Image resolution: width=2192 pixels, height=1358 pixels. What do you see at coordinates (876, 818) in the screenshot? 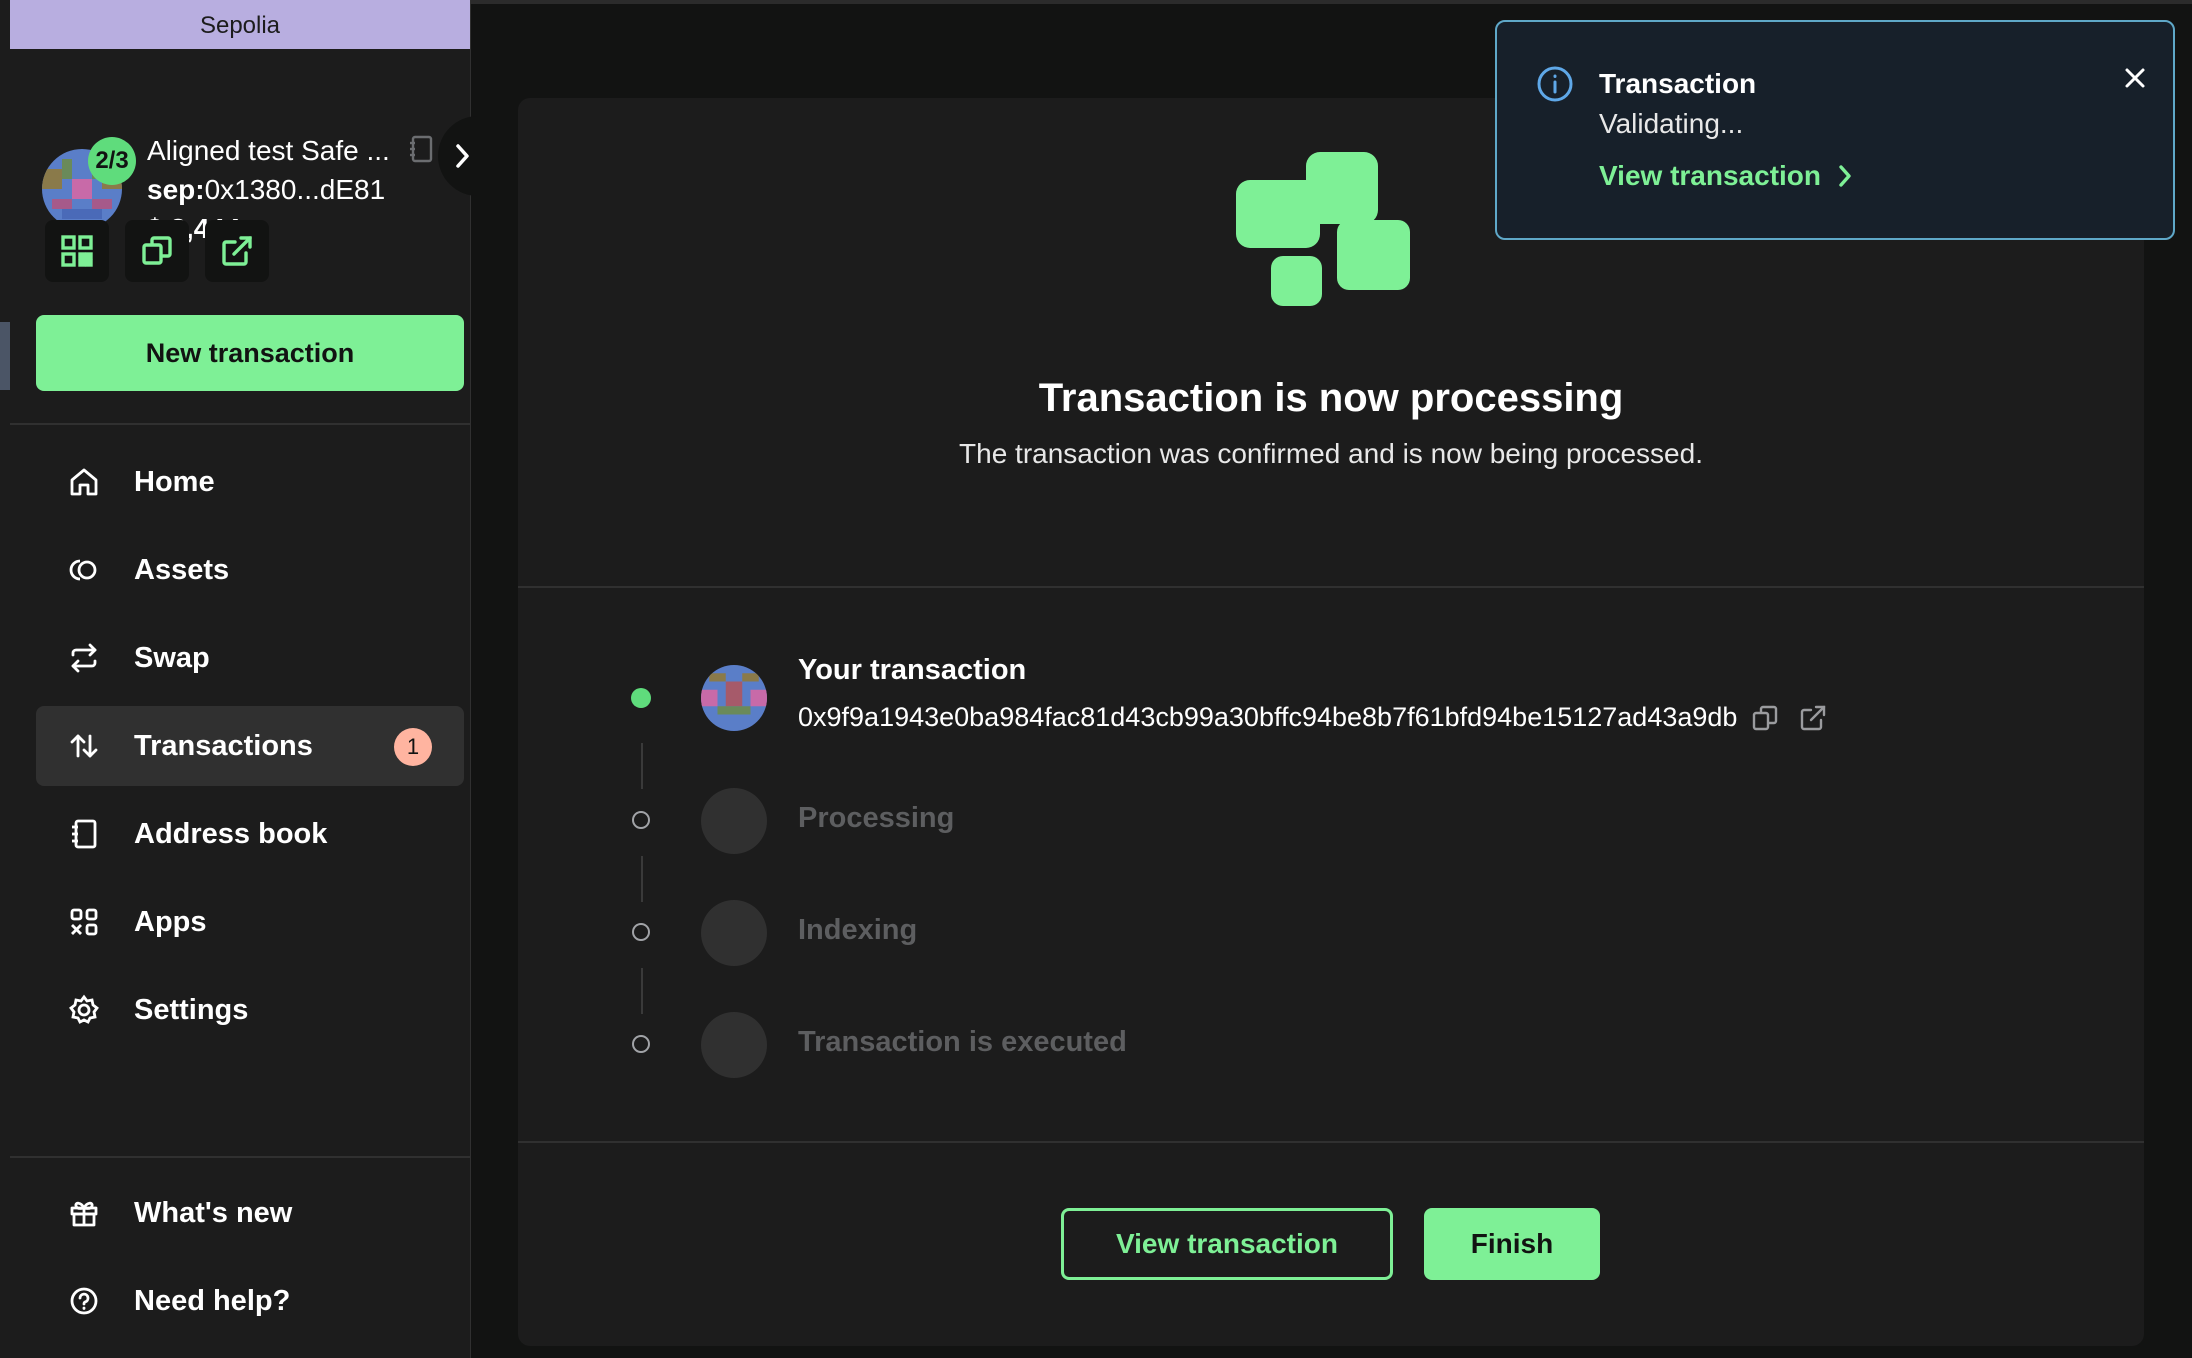
I see `step-processing: Processing` at bounding box center [876, 818].